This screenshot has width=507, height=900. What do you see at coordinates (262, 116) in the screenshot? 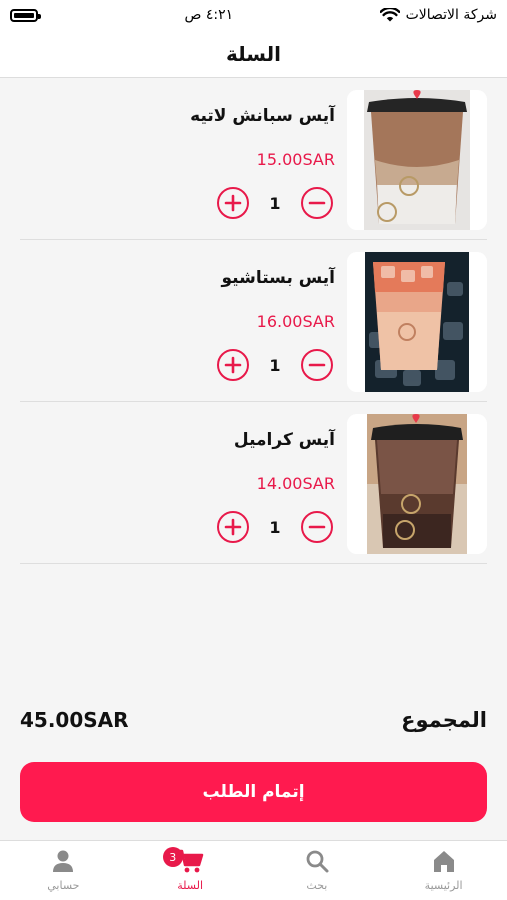
I see `product-name: آيس سبانش لاتيه` at bounding box center [262, 116].